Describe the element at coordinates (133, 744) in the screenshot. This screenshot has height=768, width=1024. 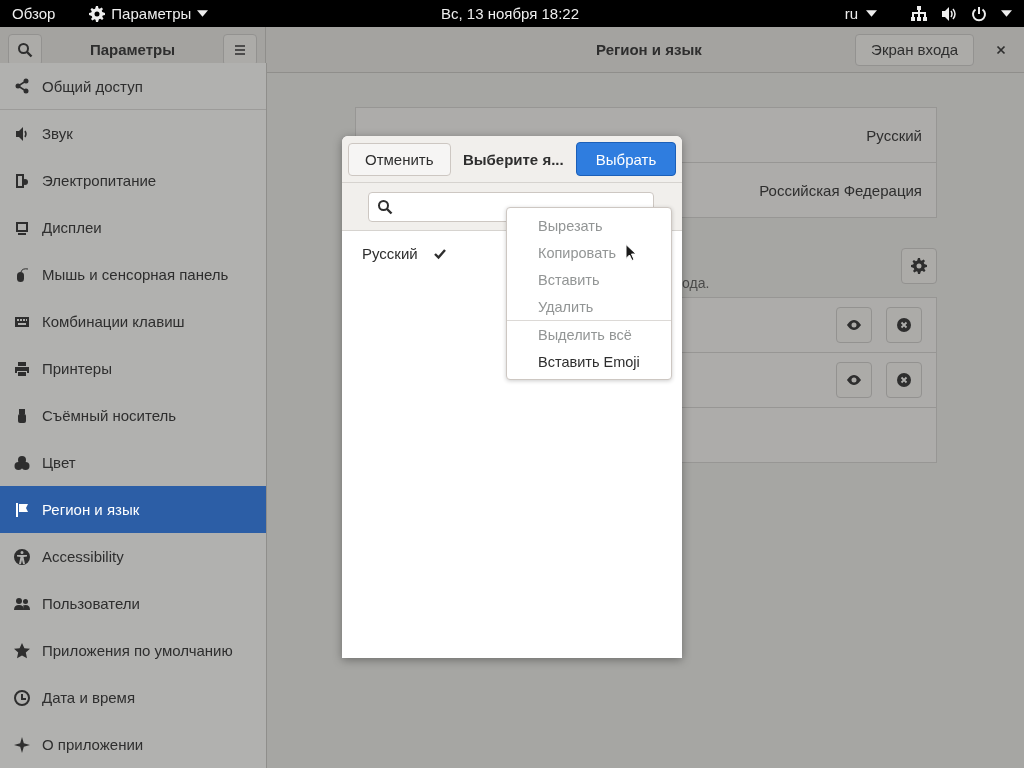
I see `sidebar-item: О приложении` at that location.